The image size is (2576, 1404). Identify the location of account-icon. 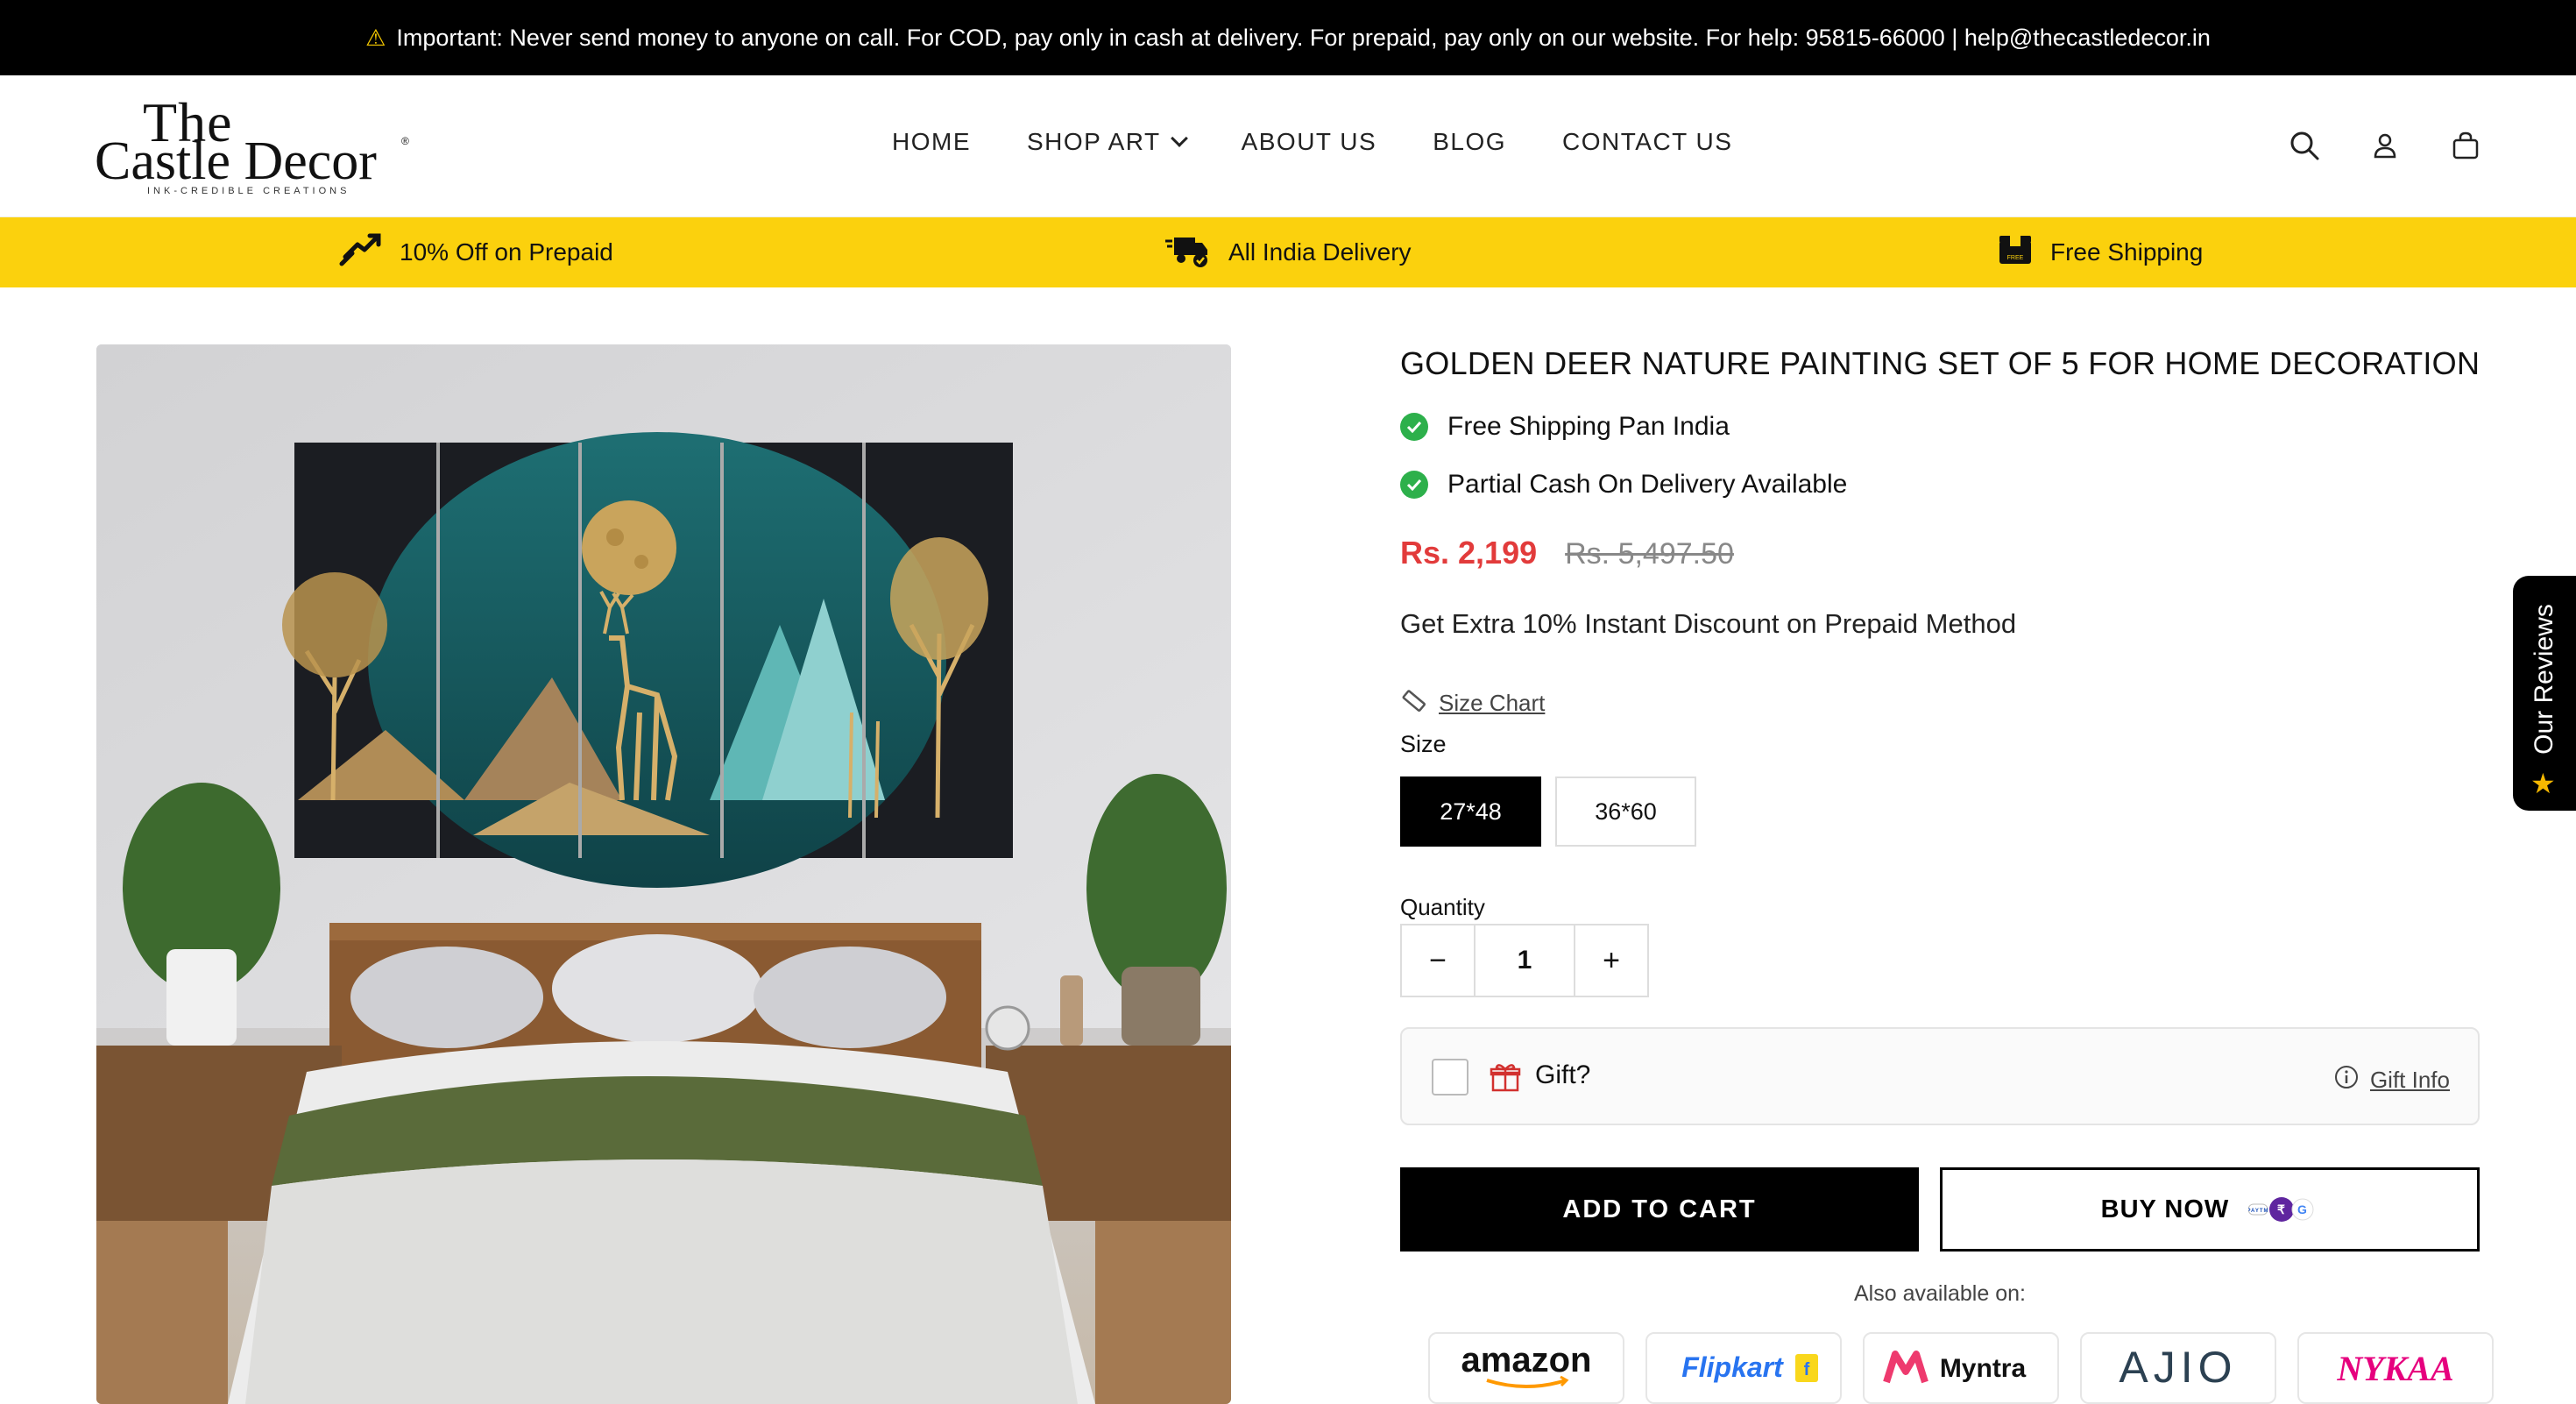
(2385, 145).